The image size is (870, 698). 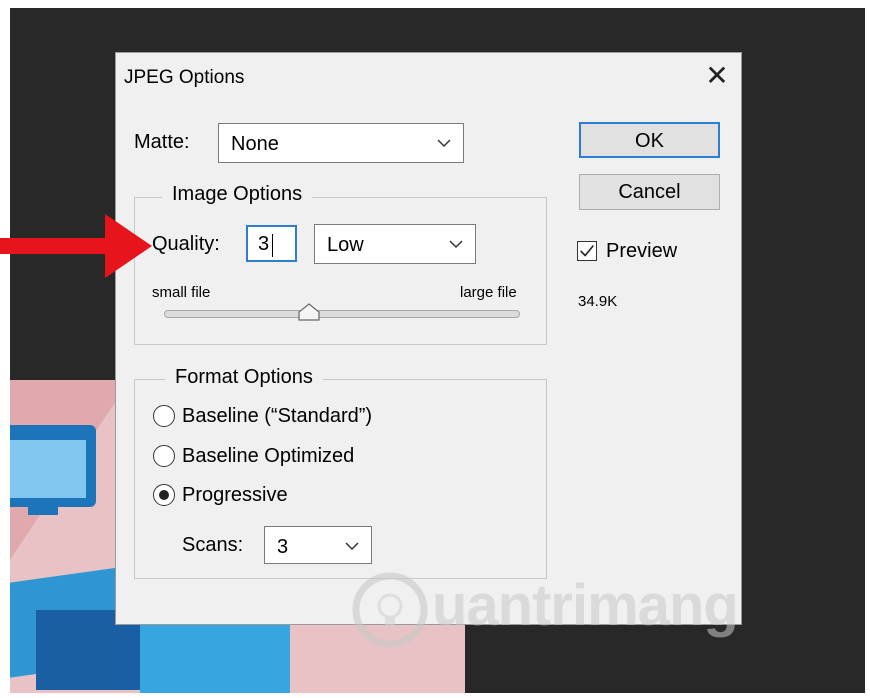 What do you see at coordinates (237, 194) in the screenshot?
I see `image-options-legend: Image Options` at bounding box center [237, 194].